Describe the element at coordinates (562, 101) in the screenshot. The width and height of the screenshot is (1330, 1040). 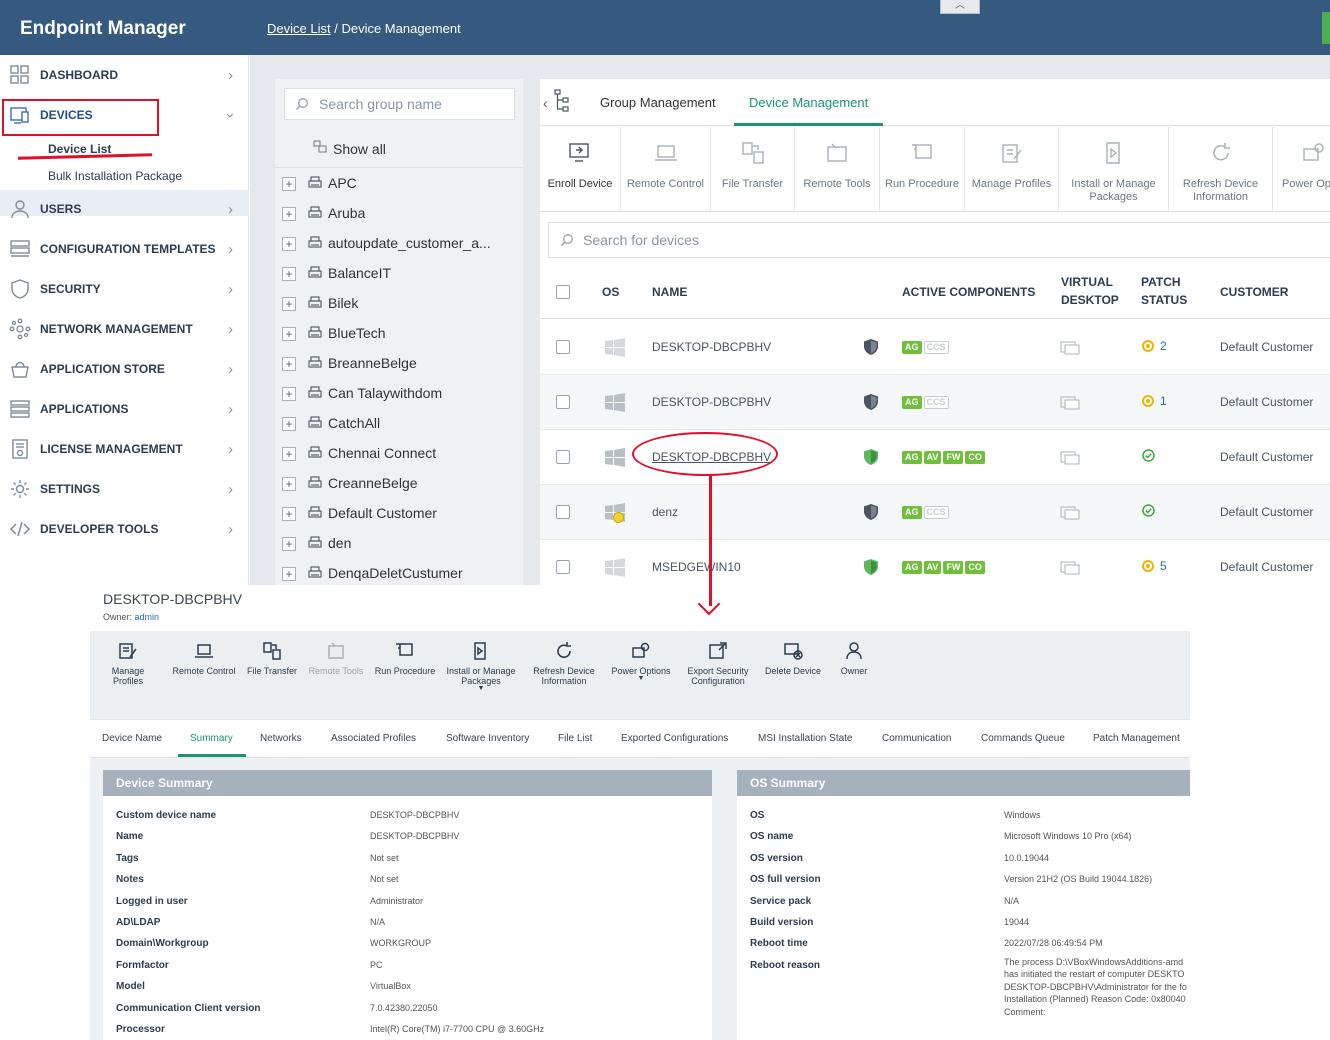
I see `tree-view-icon` at that location.